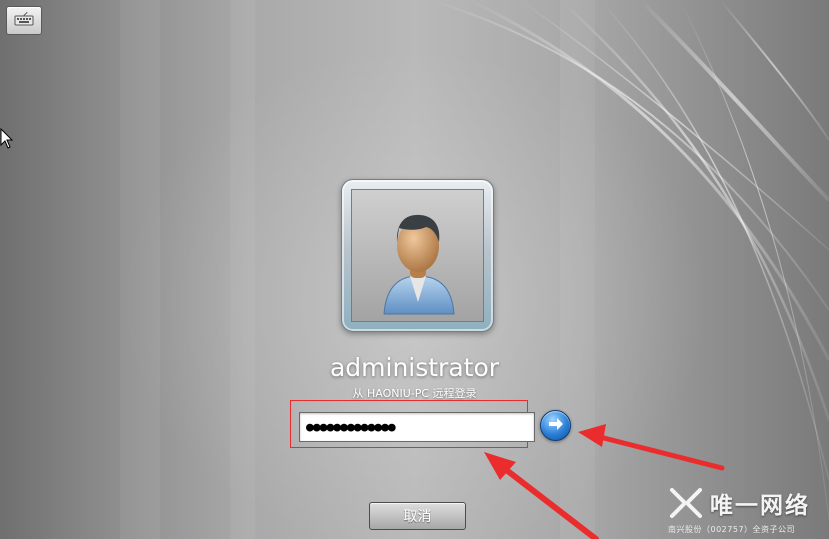 This screenshot has width=829, height=539. I want to click on user-avatar-tile, so click(417, 255).